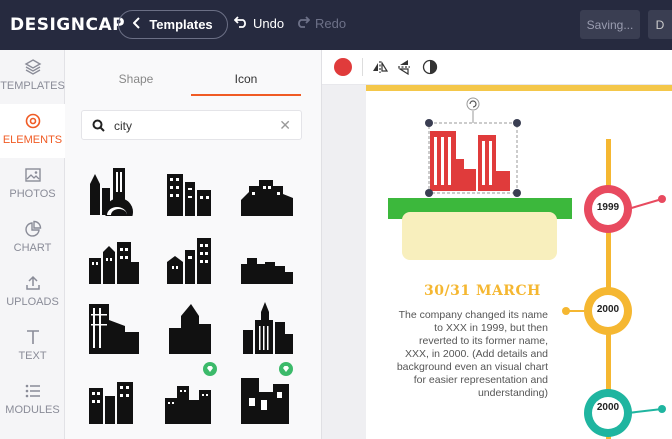  I want to click on tab-shape: Shape, so click(136, 82).